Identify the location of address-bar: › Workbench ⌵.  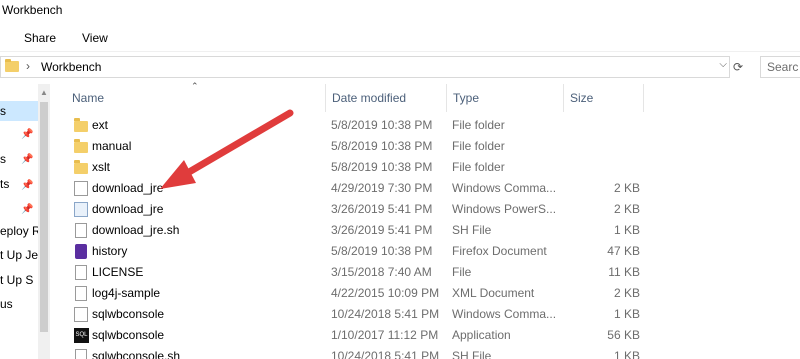
(365, 67).